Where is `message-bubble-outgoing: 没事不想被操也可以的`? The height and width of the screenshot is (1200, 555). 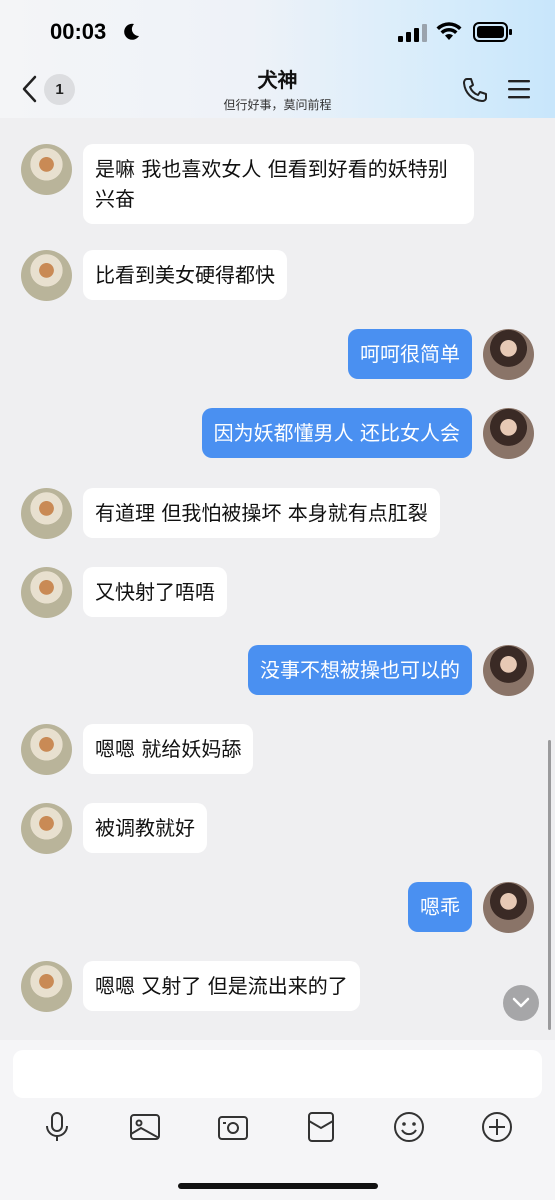 message-bubble-outgoing: 没事不想被操也可以的 is located at coordinates (360, 670).